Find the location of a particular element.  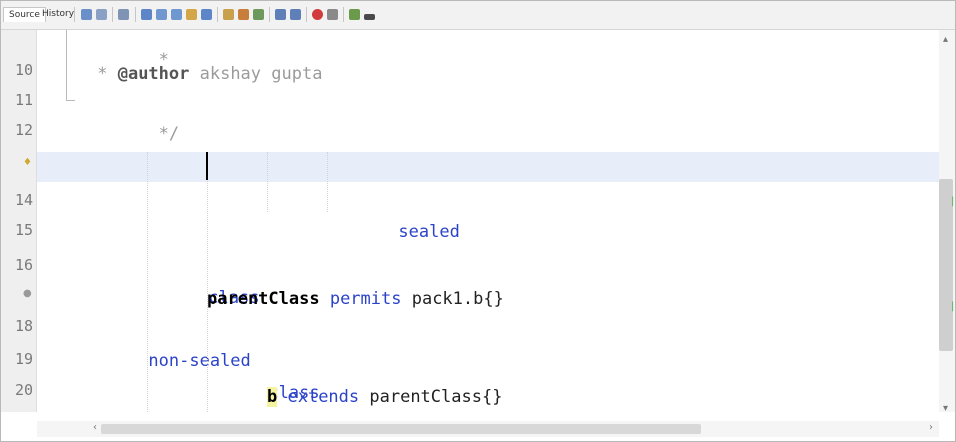

line-number: 11 is located at coordinates (23, 100).